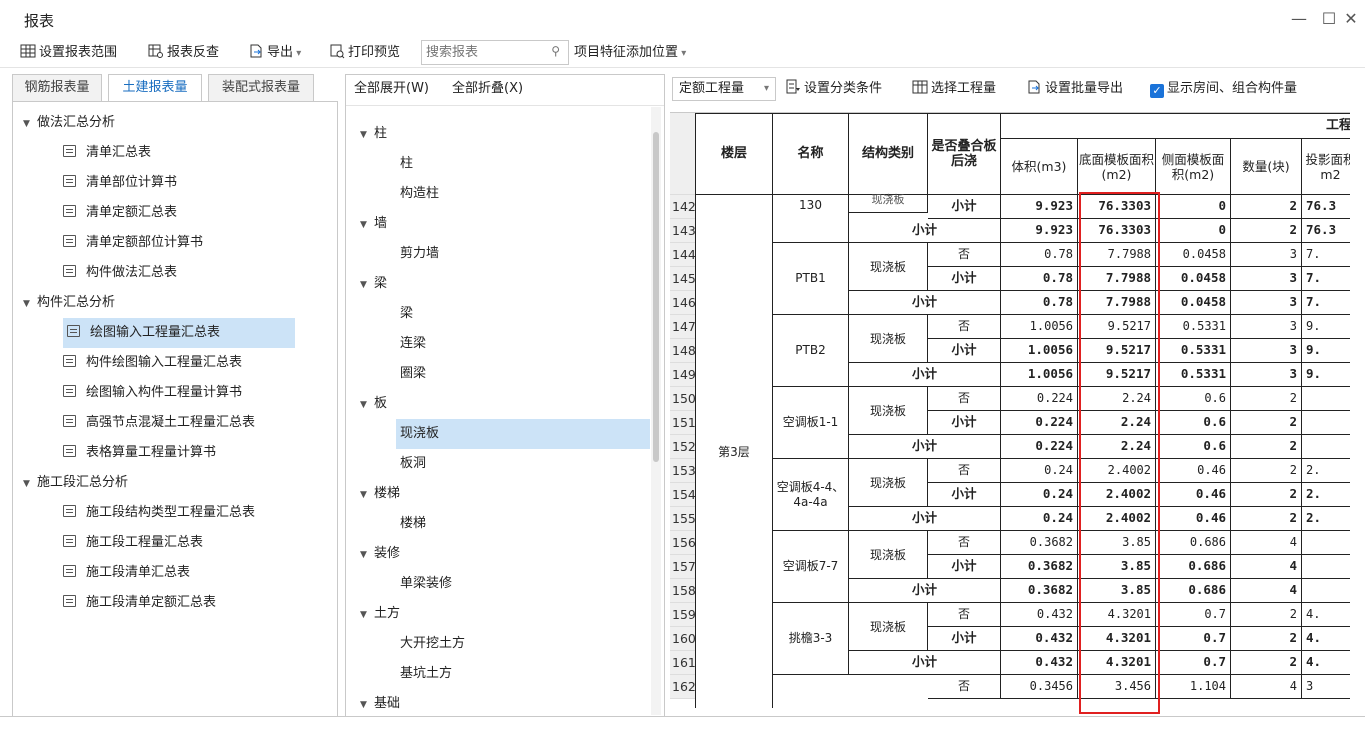 This screenshot has width=1365, height=744. What do you see at coordinates (155, 51) in the screenshot?
I see `table-search-icon` at bounding box center [155, 51].